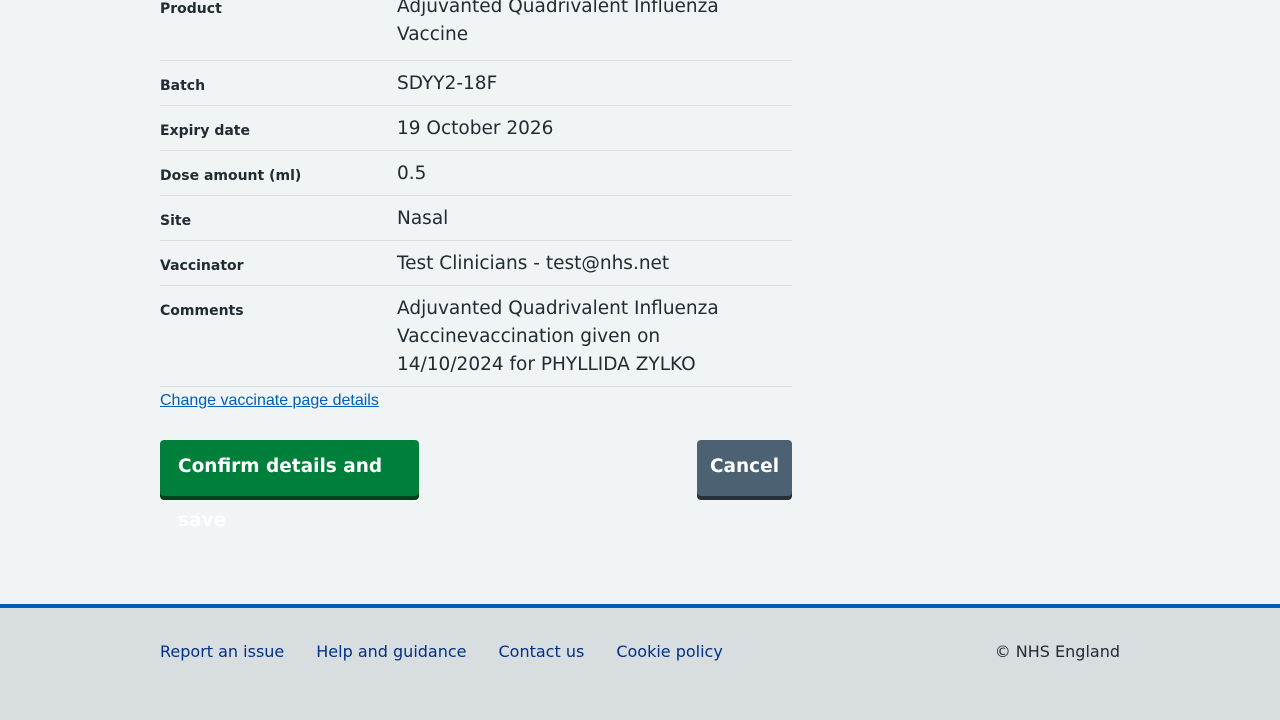 The image size is (1280, 720). What do you see at coordinates (744, 468) in the screenshot?
I see `cancel-button: Cancel` at bounding box center [744, 468].